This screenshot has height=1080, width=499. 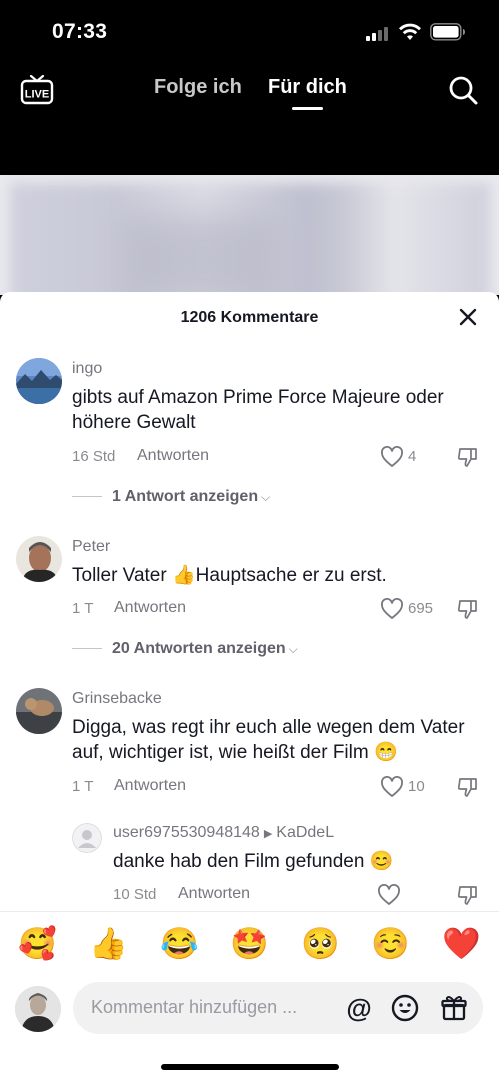 What do you see at coordinates (253, 861) in the screenshot?
I see `comment-text: danke hab den Film gefunden 😊` at bounding box center [253, 861].